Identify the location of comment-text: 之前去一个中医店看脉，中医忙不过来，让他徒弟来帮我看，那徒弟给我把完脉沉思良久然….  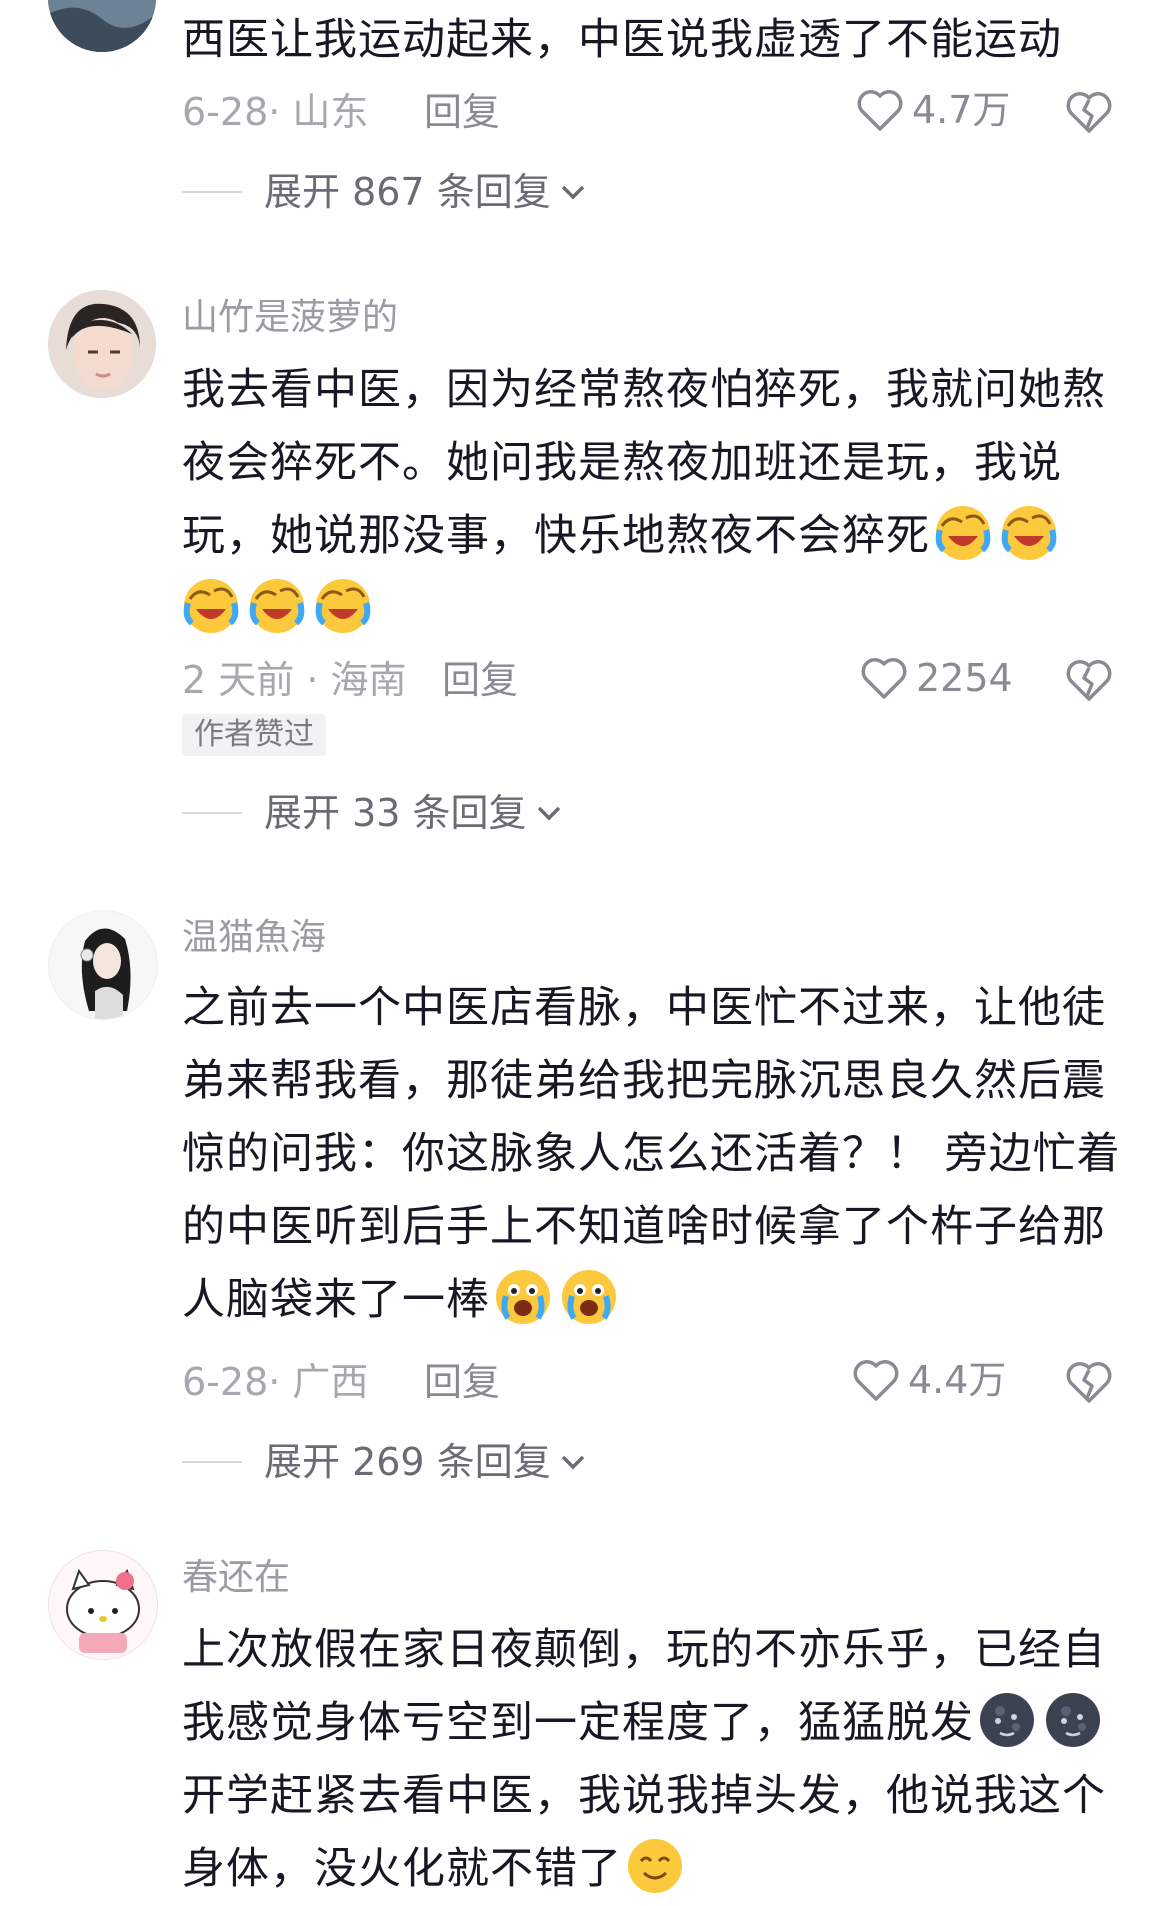
(651, 1154).